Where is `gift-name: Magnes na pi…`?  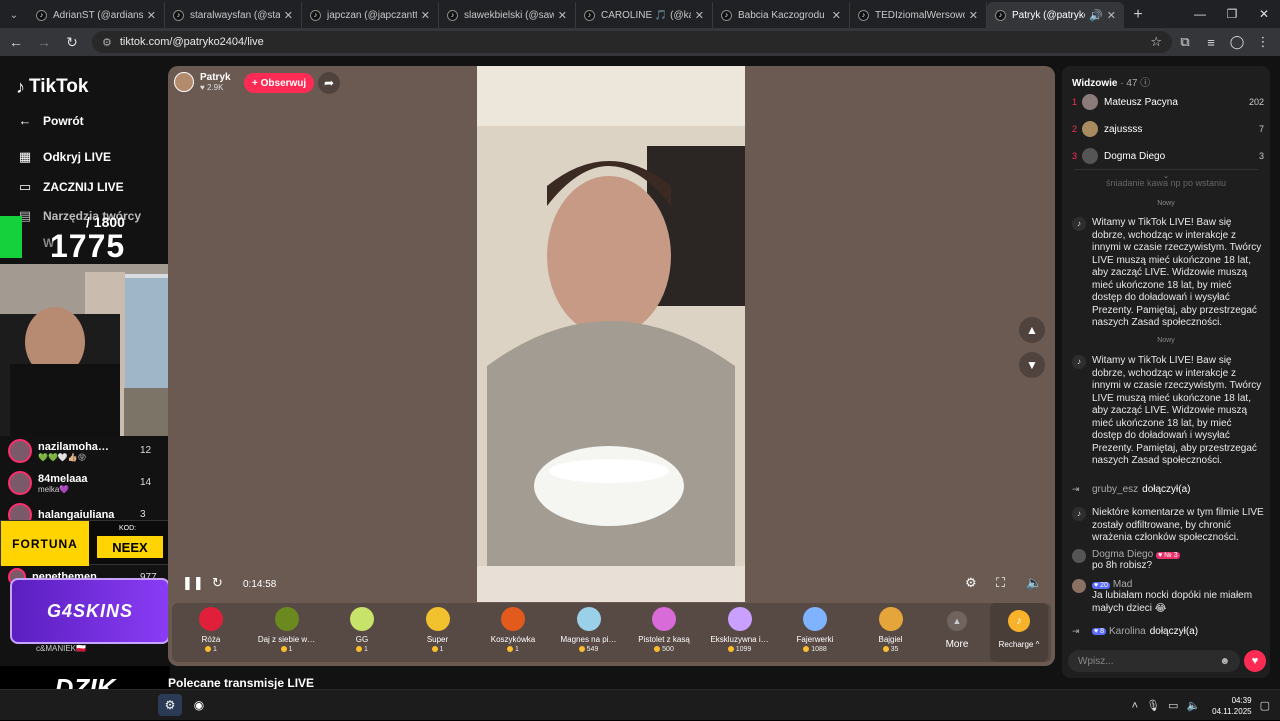
gift-name: Magnes na pi… is located at coordinates (588, 639).